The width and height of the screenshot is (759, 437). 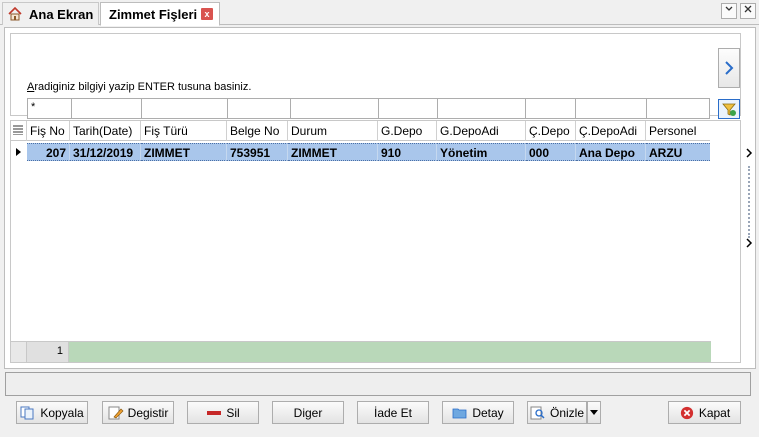 I want to click on diger-button: Diger, so click(x=308, y=412).